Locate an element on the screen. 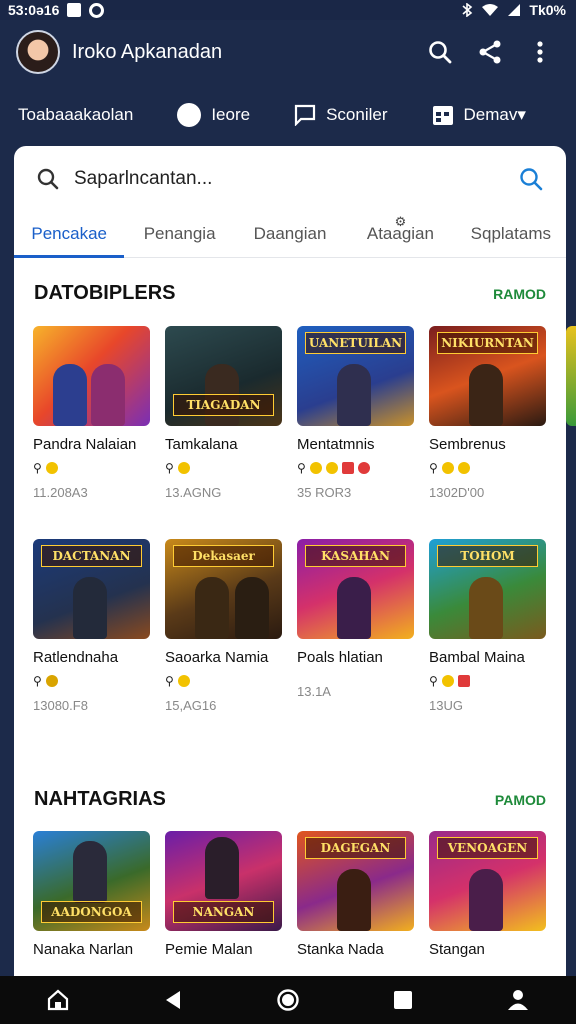 The width and height of the screenshot is (576, 1024). home-icon is located at coordinates (57, 1000).